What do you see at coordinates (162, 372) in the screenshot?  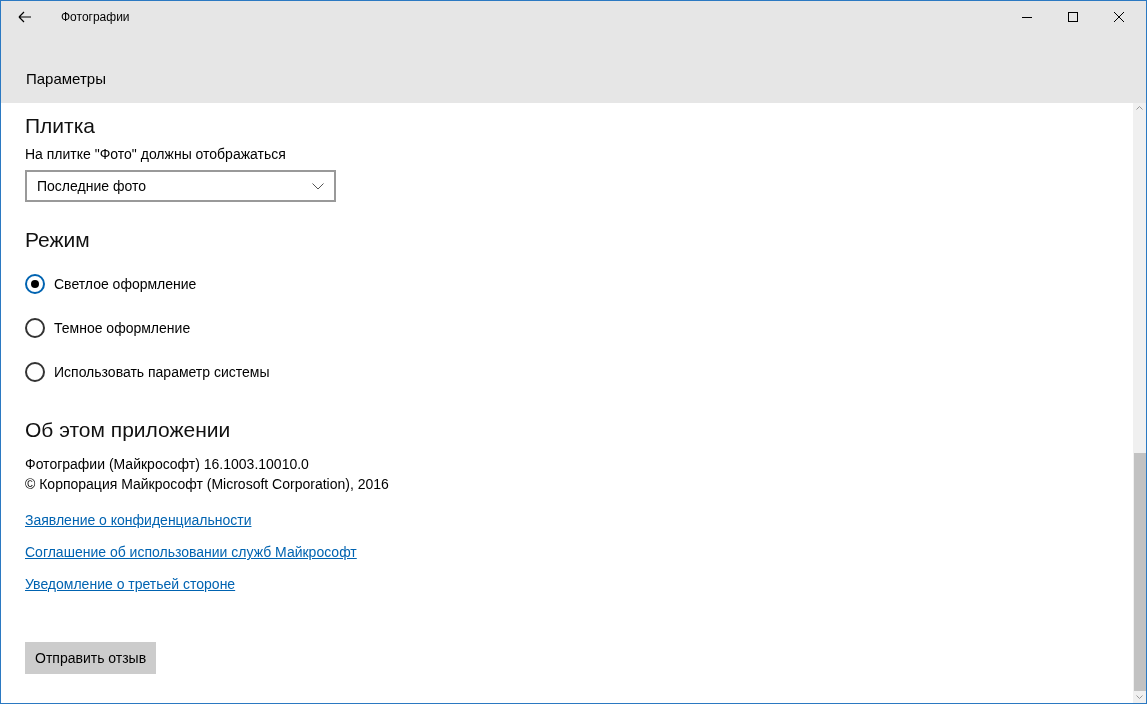 I see `radio-label: Использовать параметр системы` at bounding box center [162, 372].